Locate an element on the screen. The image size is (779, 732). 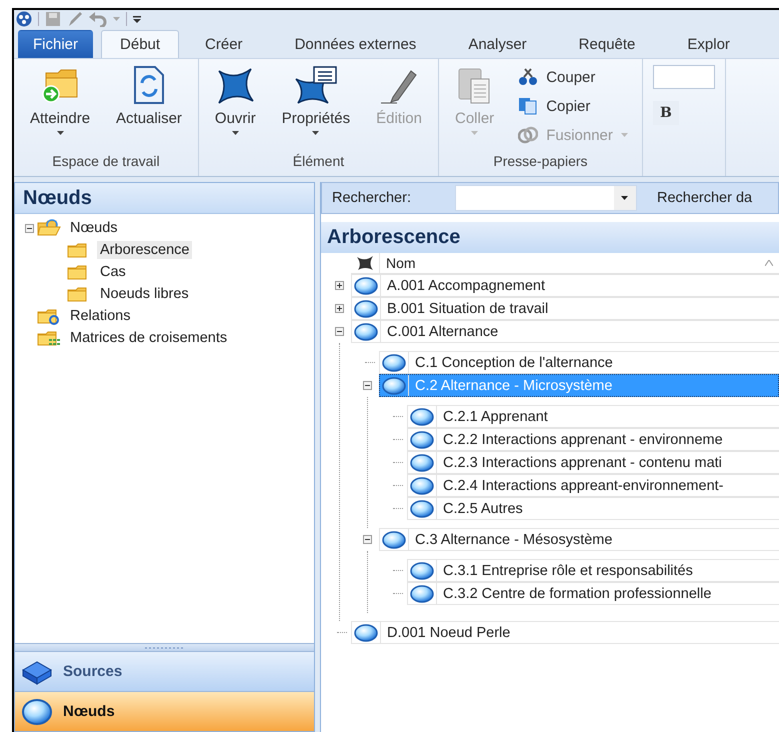
tree-row: A.001 Accompagnement is located at coordinates (565, 285).